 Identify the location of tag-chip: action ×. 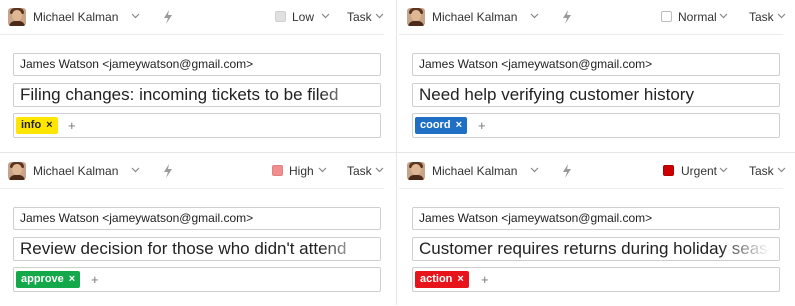
(442, 279).